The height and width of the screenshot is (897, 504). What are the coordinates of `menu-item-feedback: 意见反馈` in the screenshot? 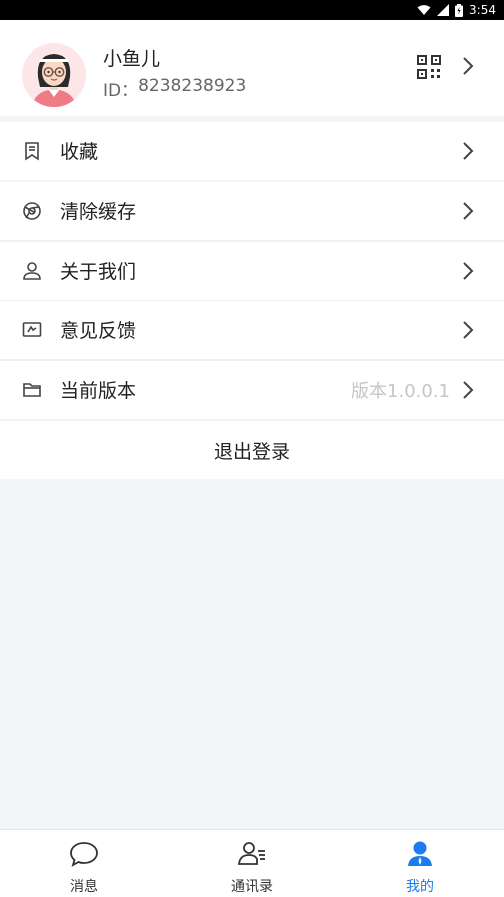 It's located at (252, 331).